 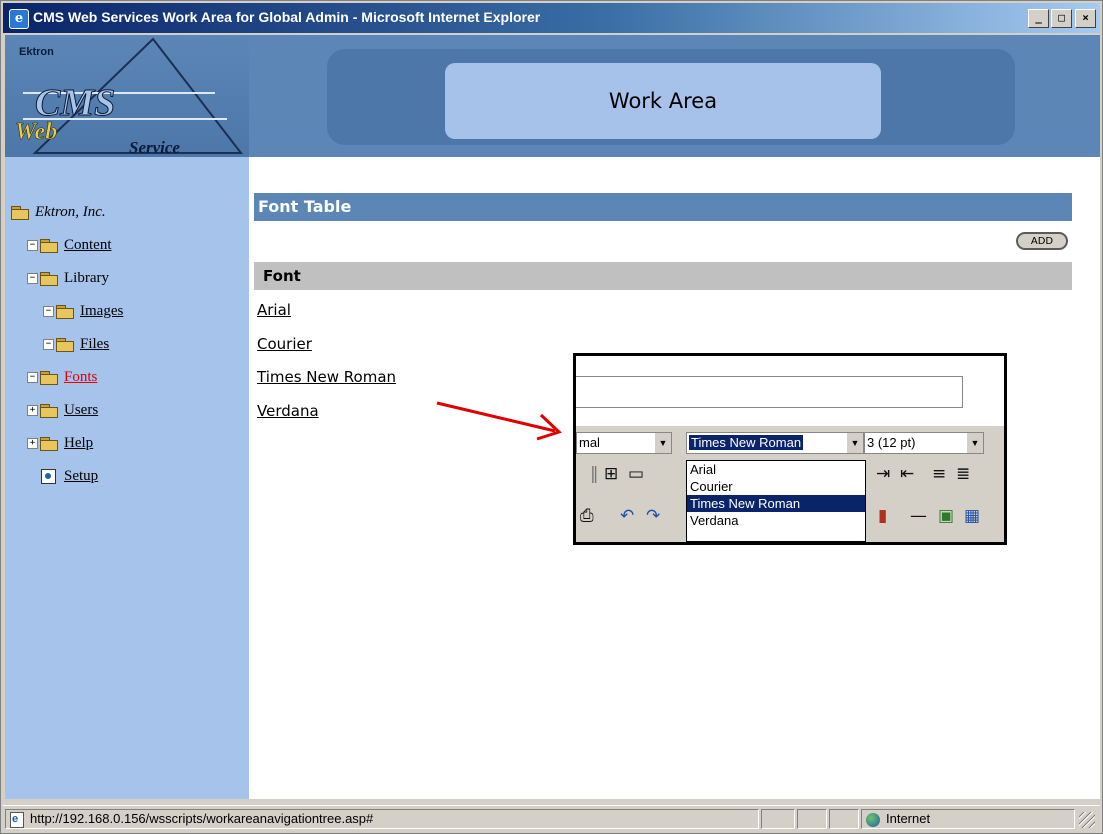 I want to click on ektron-cms-web-service-logo: Ektron CMS Web Service, so click(x=127, y=96).